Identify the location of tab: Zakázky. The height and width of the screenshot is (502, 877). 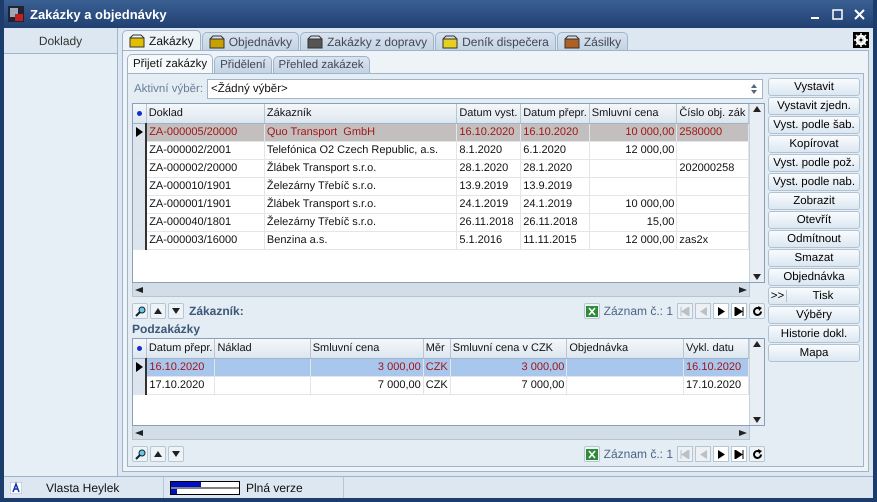
(161, 40).